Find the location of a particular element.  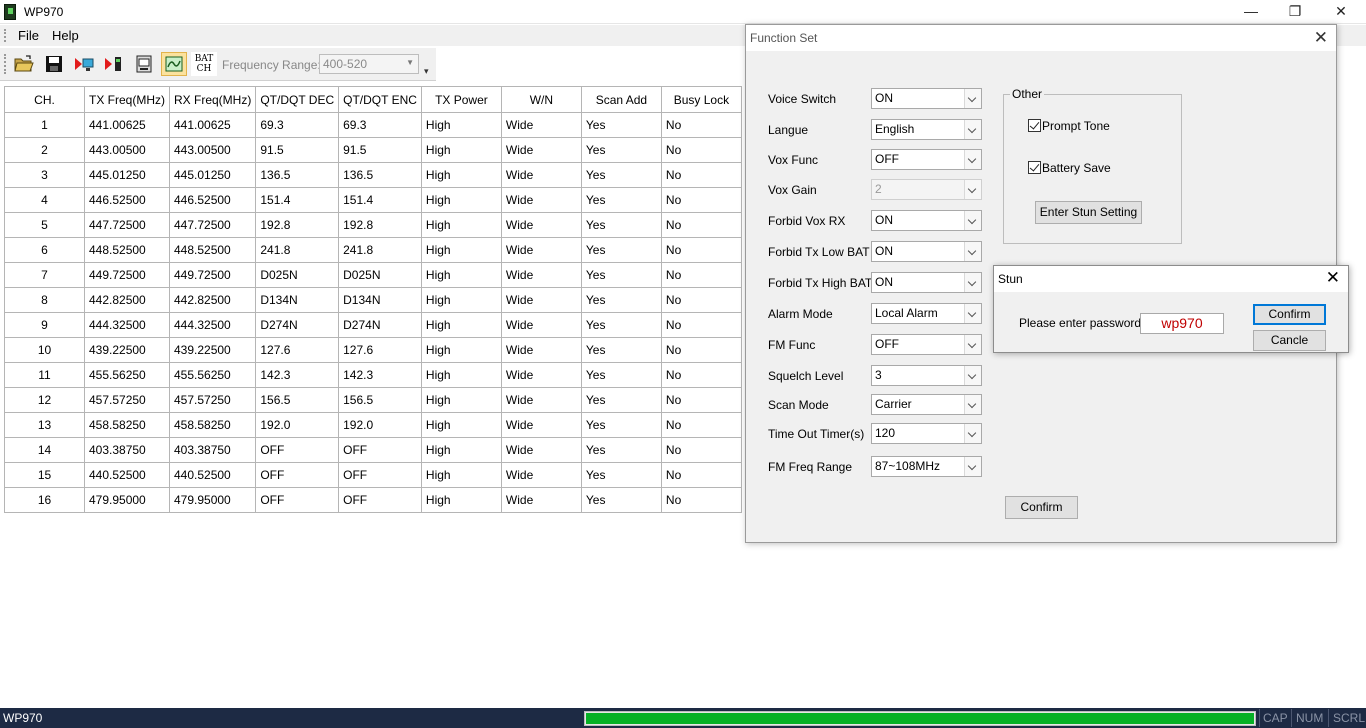

cell-qt-enc: 136.5 is located at coordinates (380, 175).